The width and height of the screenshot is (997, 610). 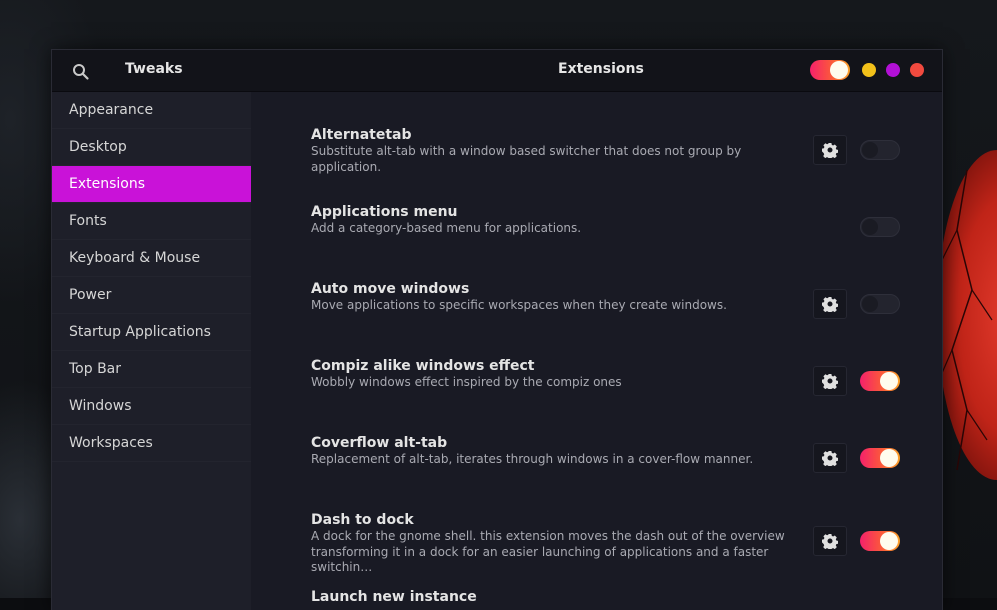 What do you see at coordinates (151, 221) in the screenshot?
I see `sidebar-item-fonts: Fonts` at bounding box center [151, 221].